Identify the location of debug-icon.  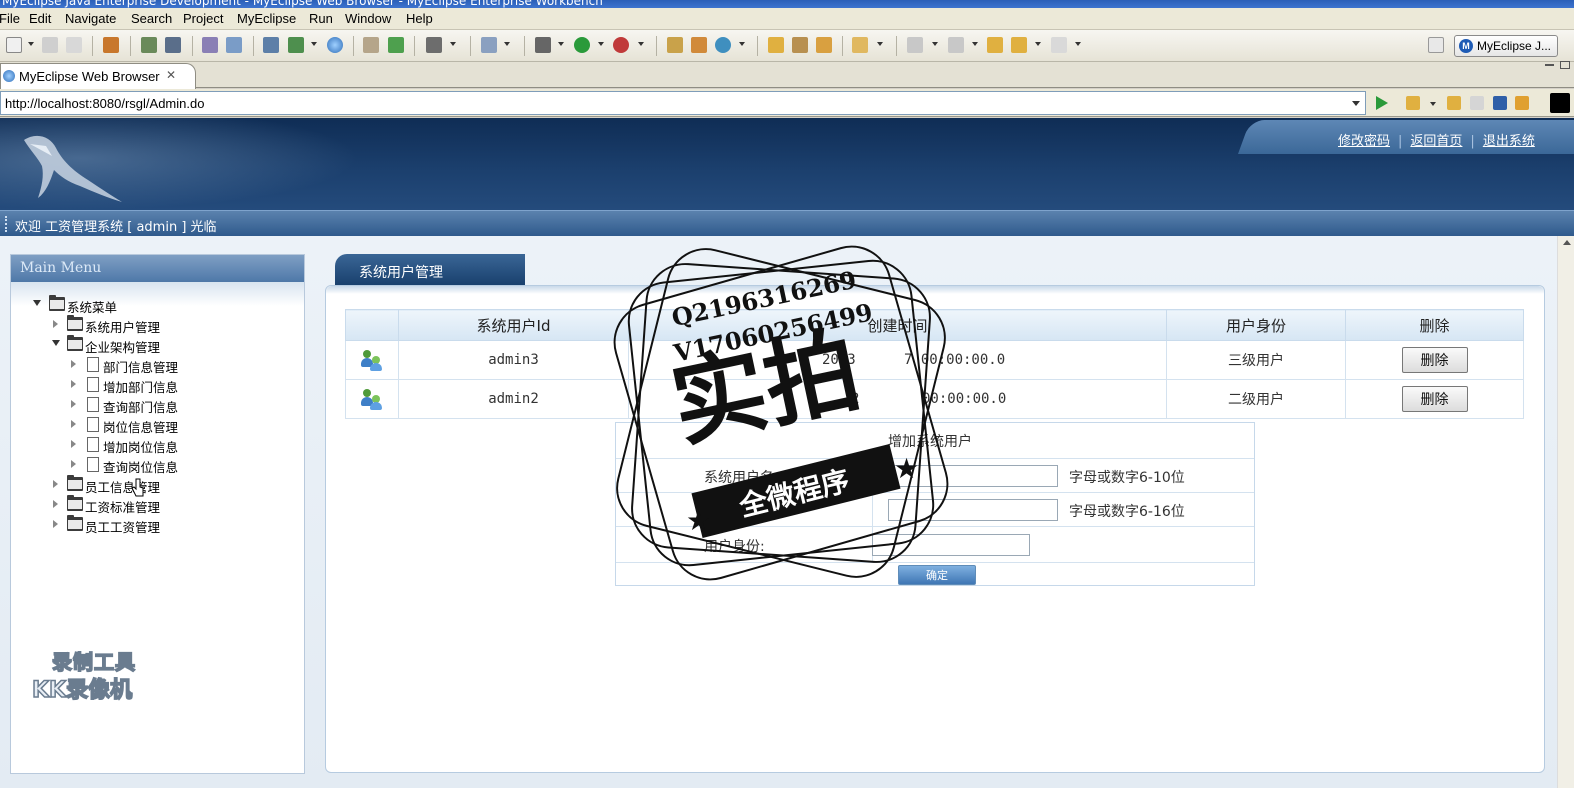
(543, 45).